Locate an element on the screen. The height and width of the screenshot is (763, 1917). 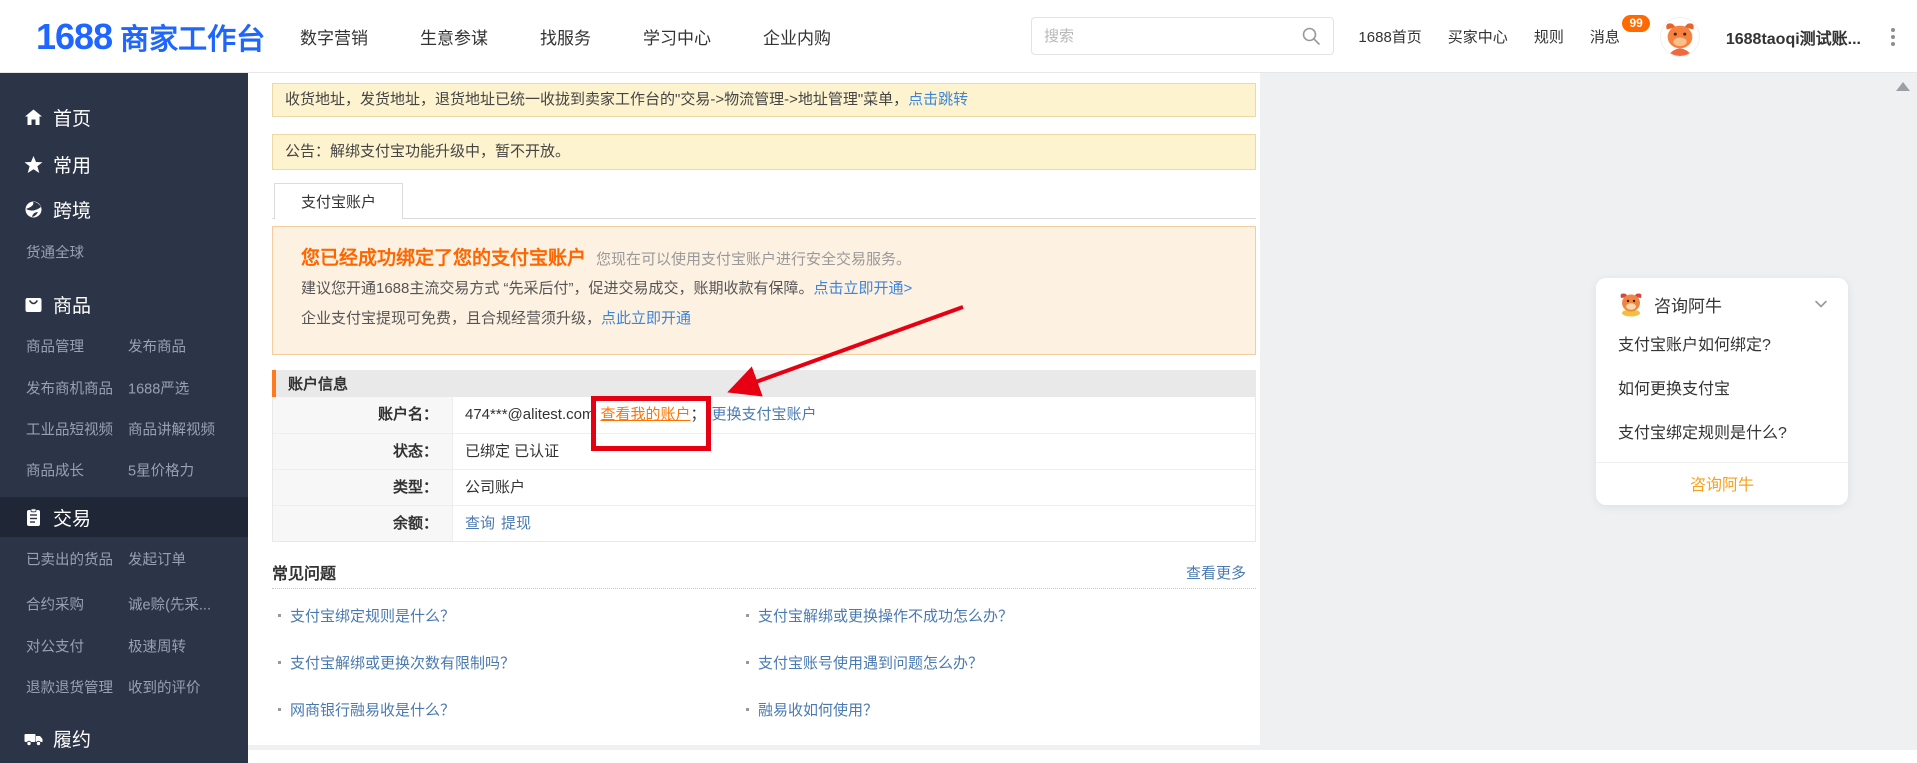
view-my-account-link: 查看我的账户 is located at coordinates (645, 414).